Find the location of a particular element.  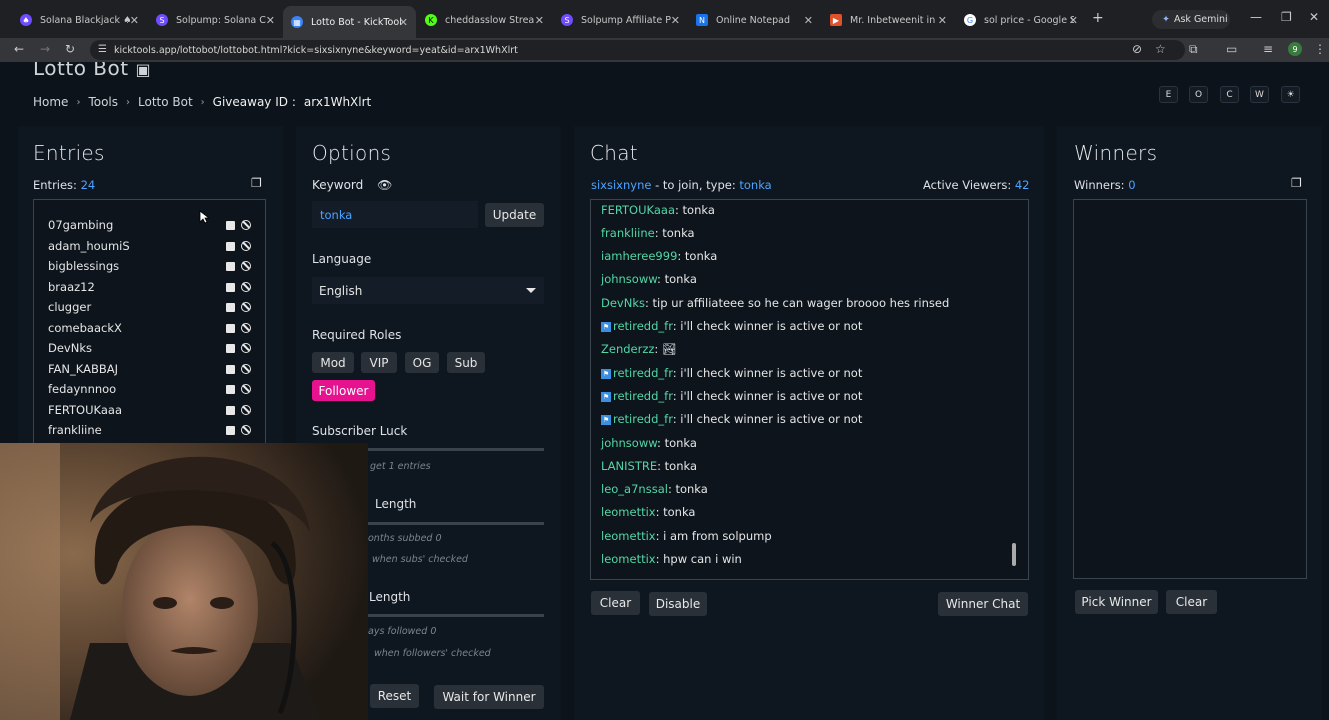

minimize-icon: — is located at coordinates (1256, 17).